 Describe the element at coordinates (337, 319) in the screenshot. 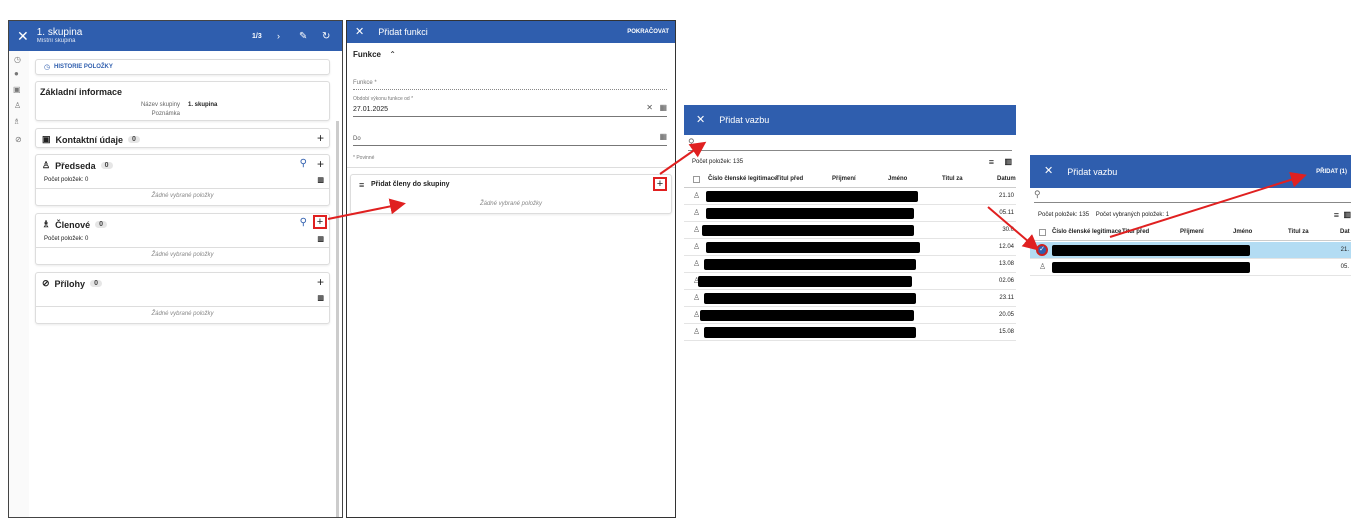

I see `scrollbar` at that location.